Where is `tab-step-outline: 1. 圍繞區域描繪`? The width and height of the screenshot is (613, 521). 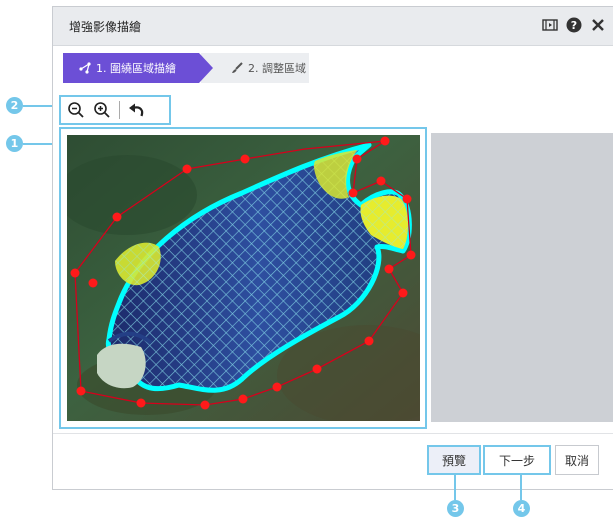 tab-step-outline: 1. 圍繞區域描繪 is located at coordinates (138, 68).